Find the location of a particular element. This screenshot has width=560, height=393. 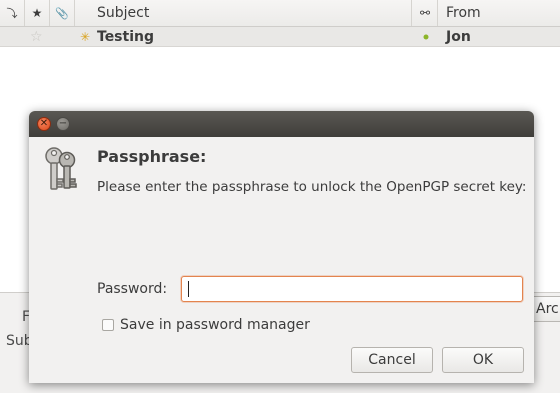

save-password-label: Save in password manager is located at coordinates (215, 325).